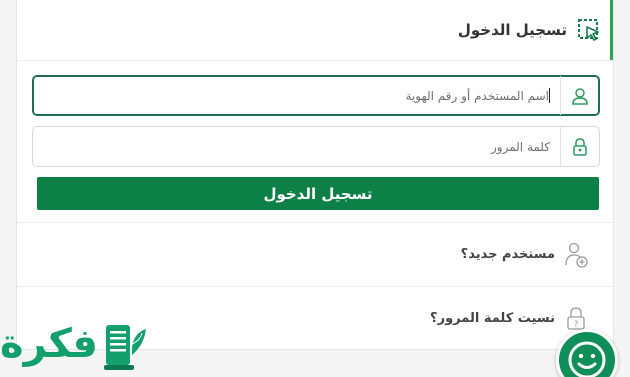  What do you see at coordinates (492, 318) in the screenshot?
I see `forgot-password-label: نسيت كلمة المرور؟` at bounding box center [492, 318].